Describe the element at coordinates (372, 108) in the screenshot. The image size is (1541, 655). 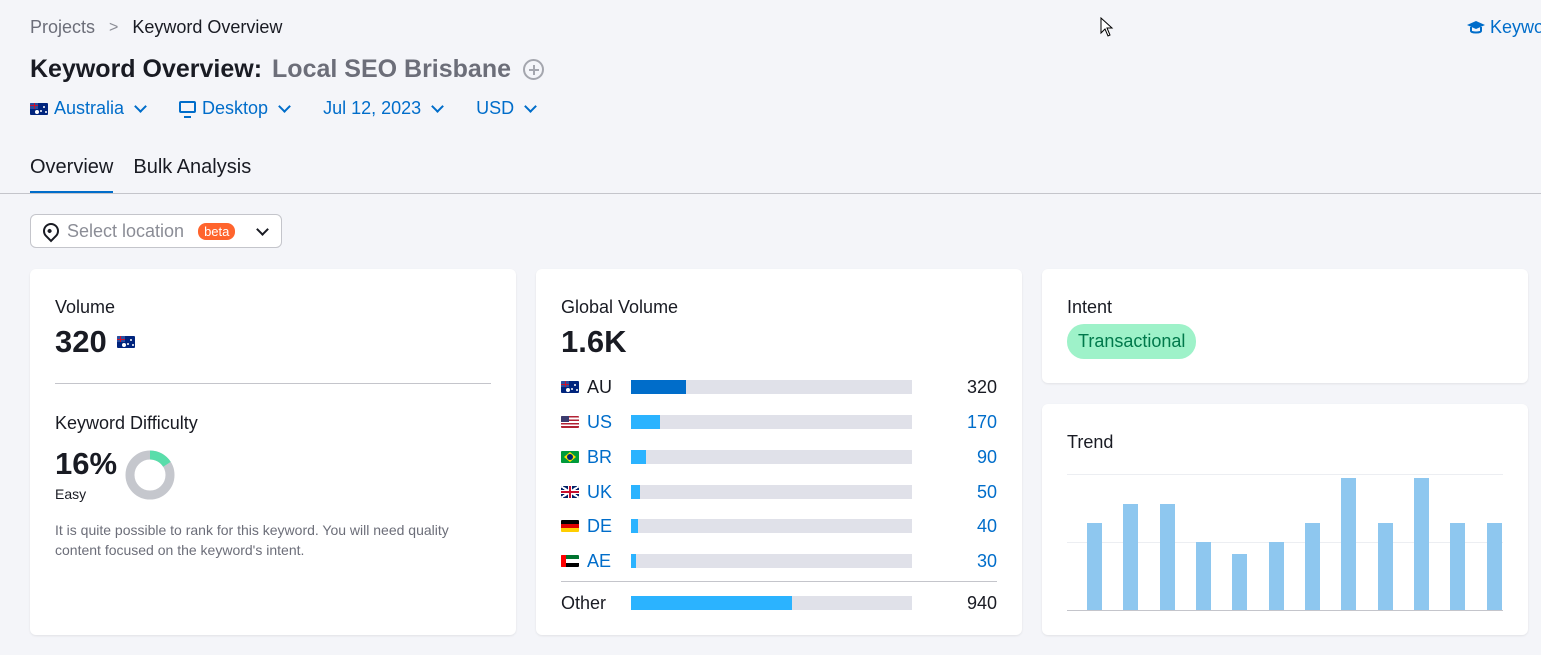
I see `date-dropdown-label: Jul 12, 2023` at that location.